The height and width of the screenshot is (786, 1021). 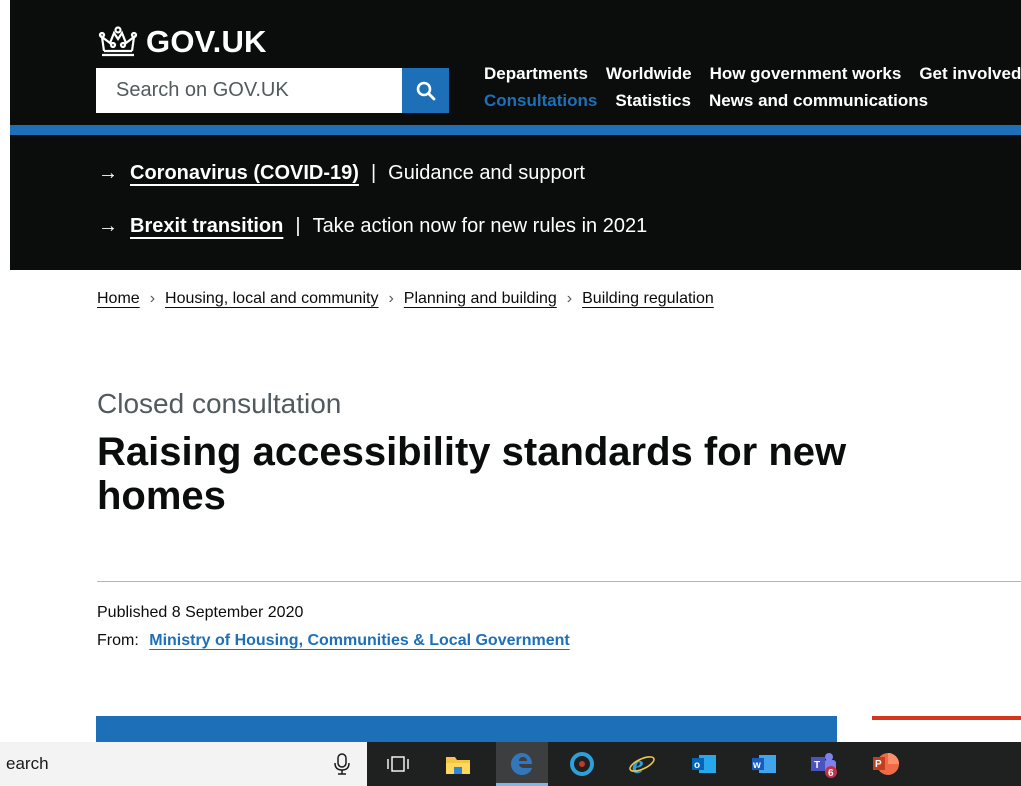 I want to click on brexit-description: Take action now for new rules in 2021, so click(x=480, y=226).